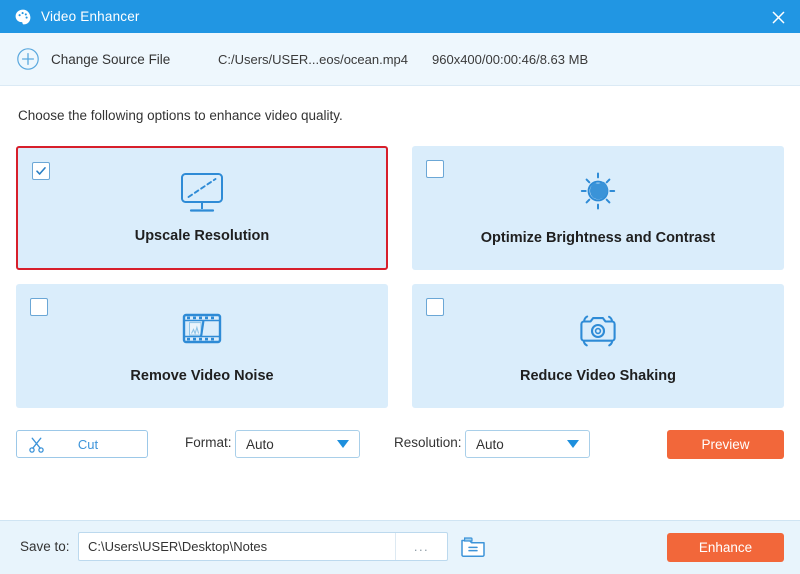 This screenshot has width=800, height=574. What do you see at coordinates (260, 444) in the screenshot?
I see `format-select-value: Auto` at bounding box center [260, 444].